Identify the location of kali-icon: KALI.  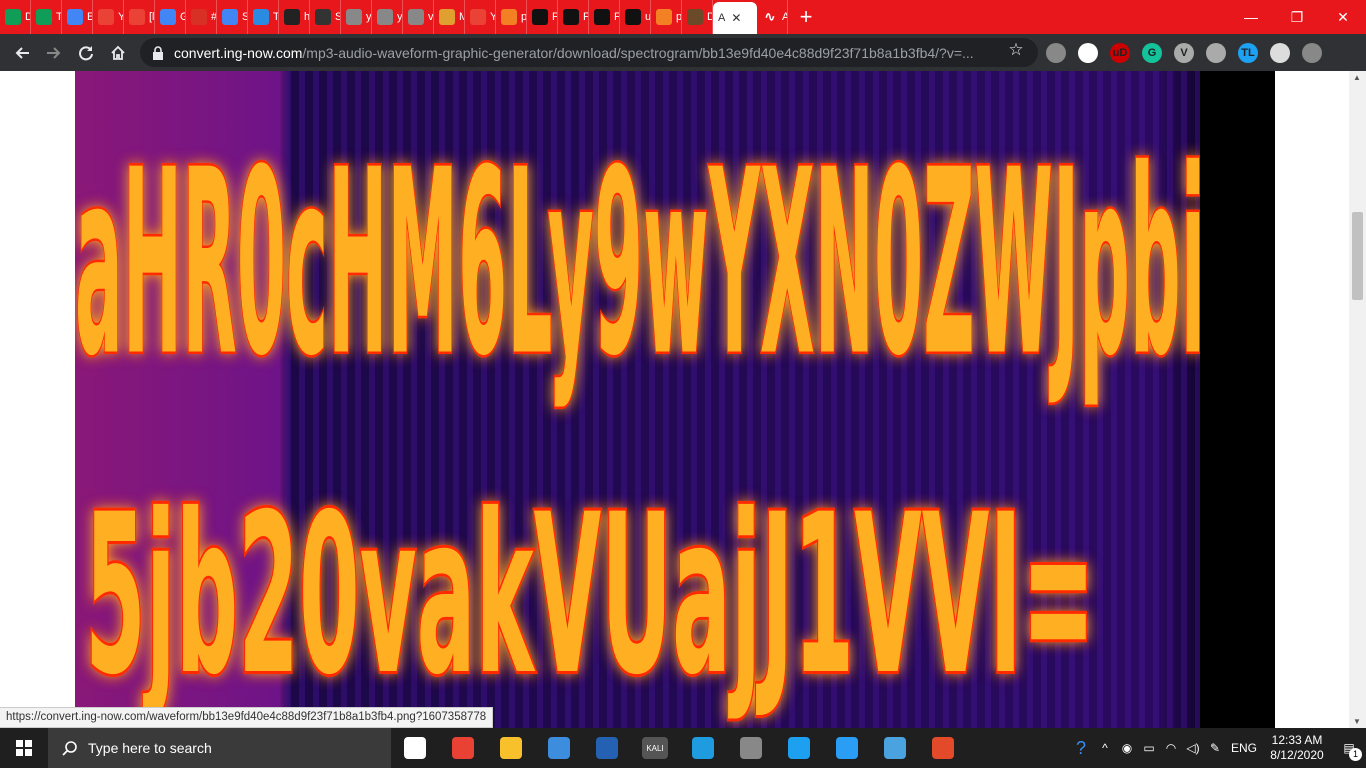
(655, 748).